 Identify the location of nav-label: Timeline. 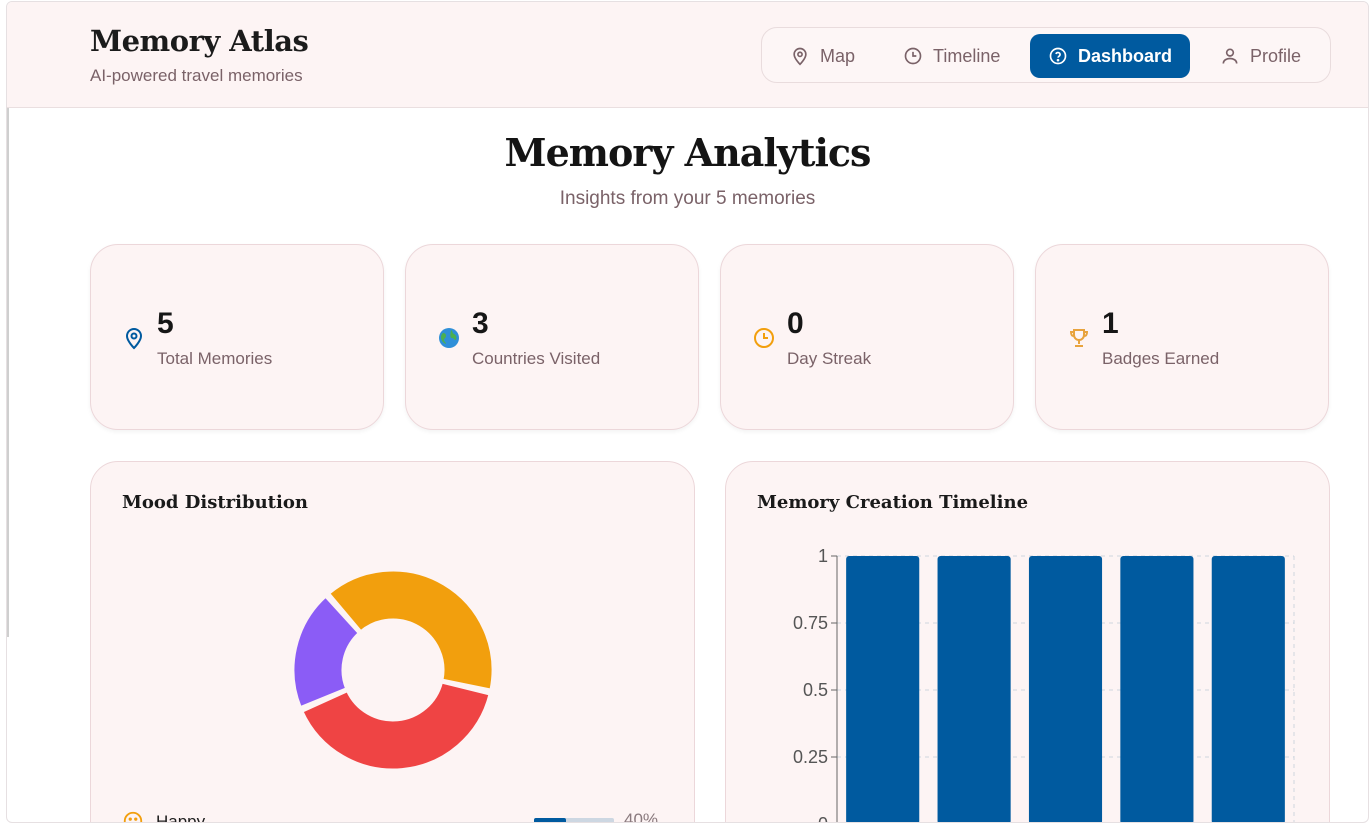
(967, 55).